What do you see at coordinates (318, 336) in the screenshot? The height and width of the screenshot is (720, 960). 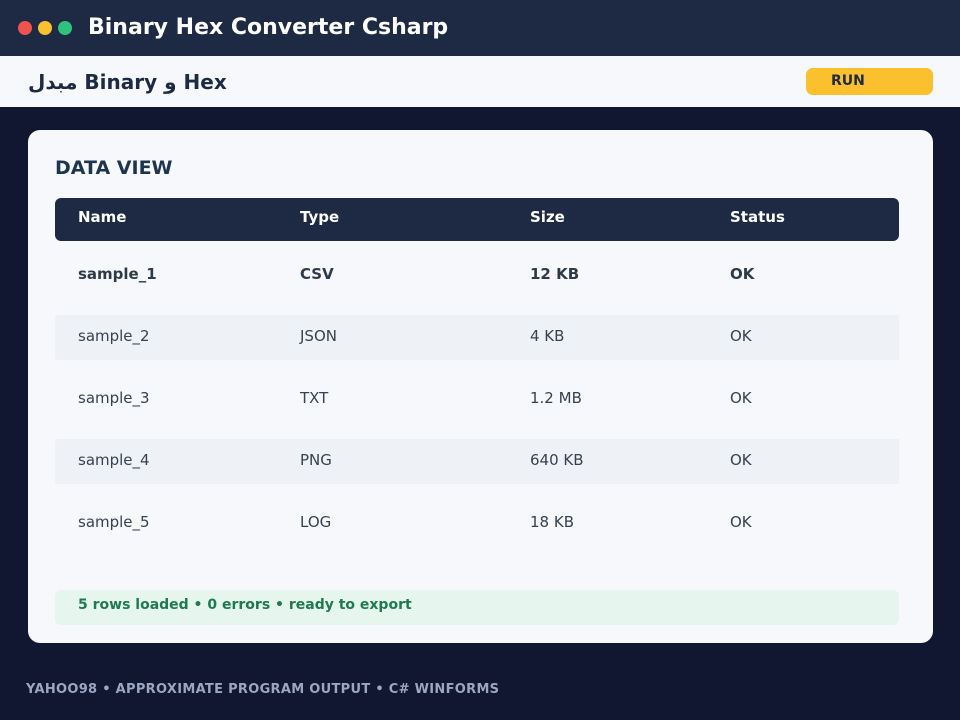 I see `cell-type: JSON` at bounding box center [318, 336].